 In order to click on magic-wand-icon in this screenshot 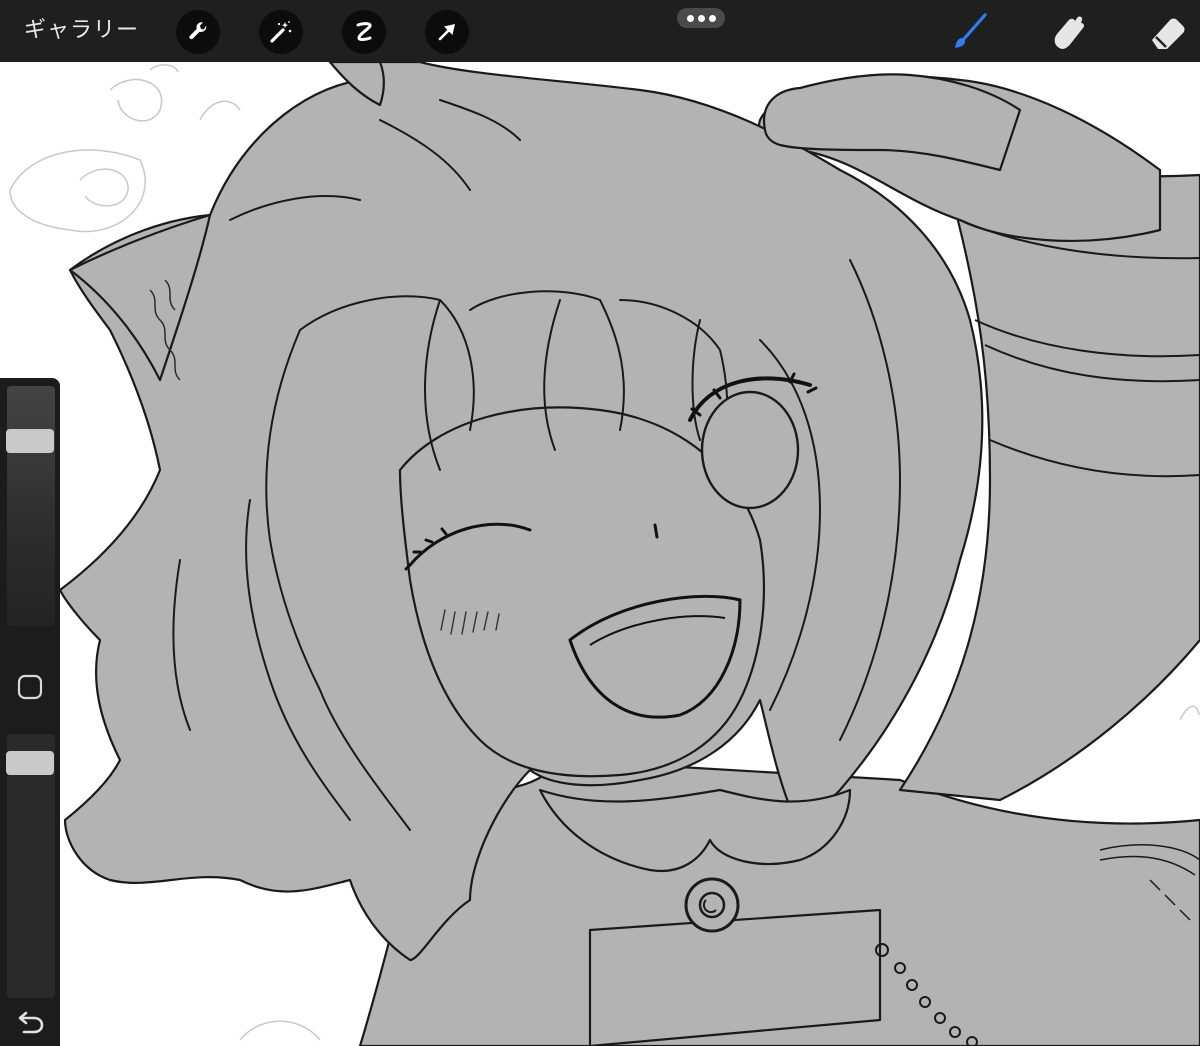, I will do `click(281, 32)`.